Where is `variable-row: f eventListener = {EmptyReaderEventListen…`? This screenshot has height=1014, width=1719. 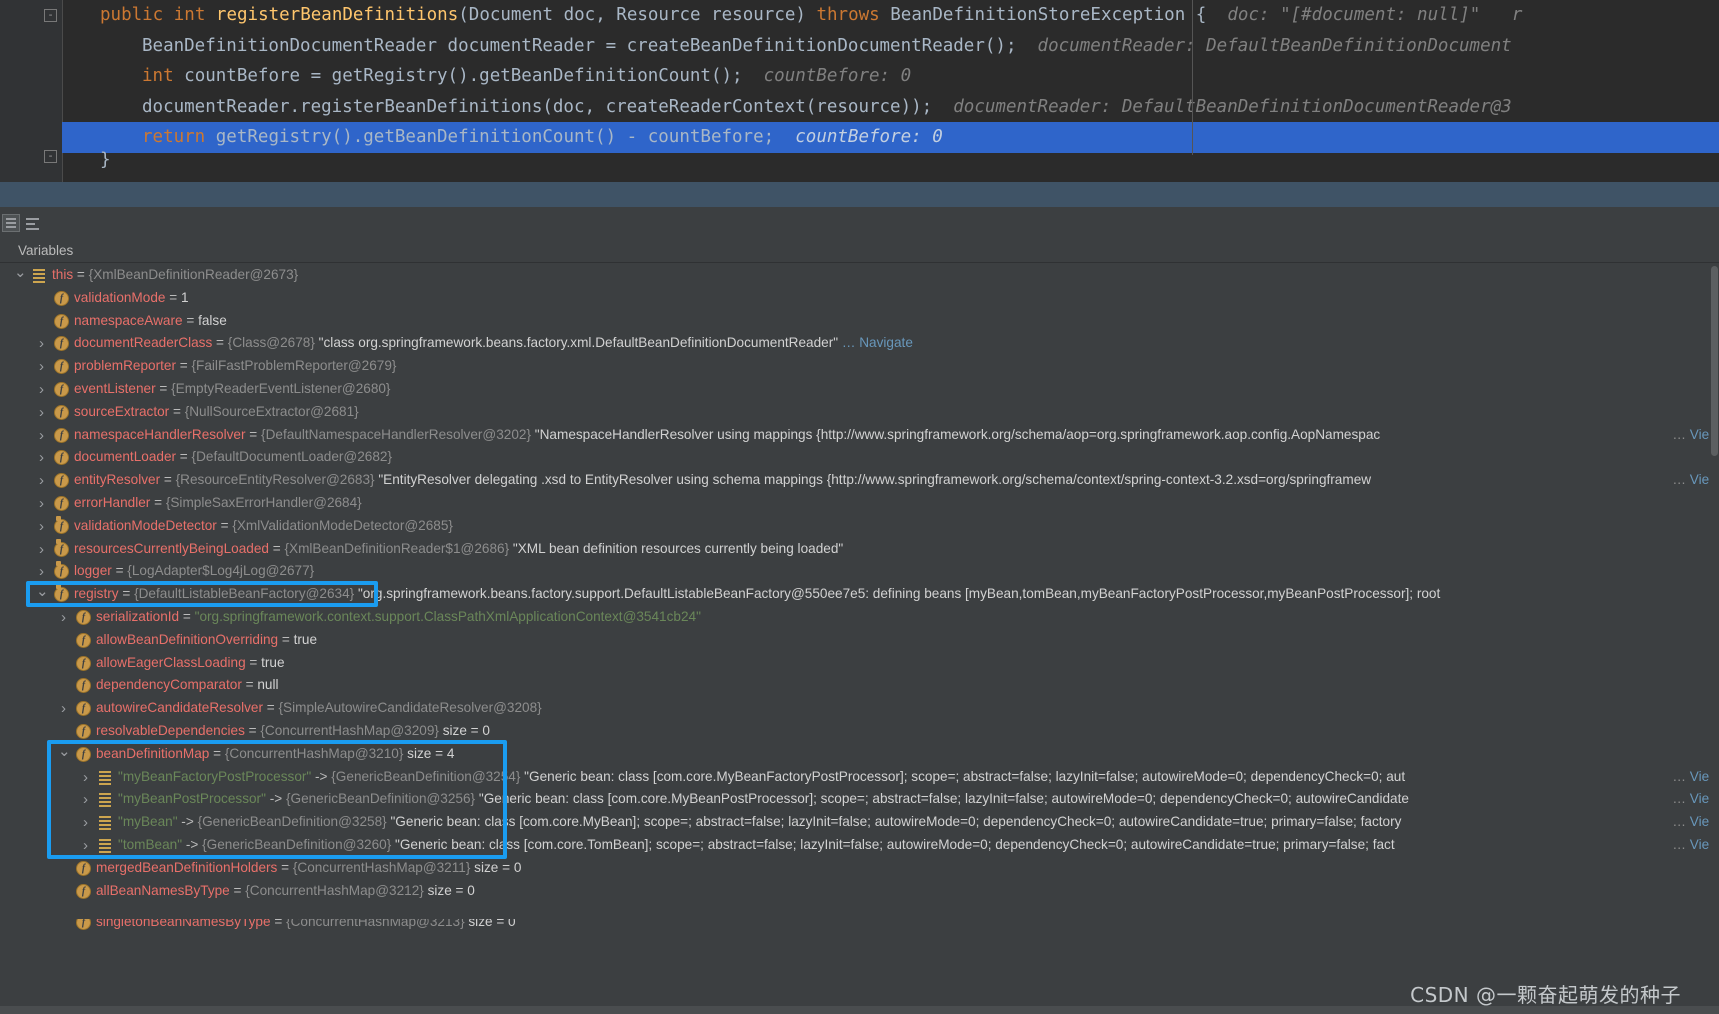 variable-row: f eventListener = {EmptyReaderEventListen… is located at coordinates (859, 389).